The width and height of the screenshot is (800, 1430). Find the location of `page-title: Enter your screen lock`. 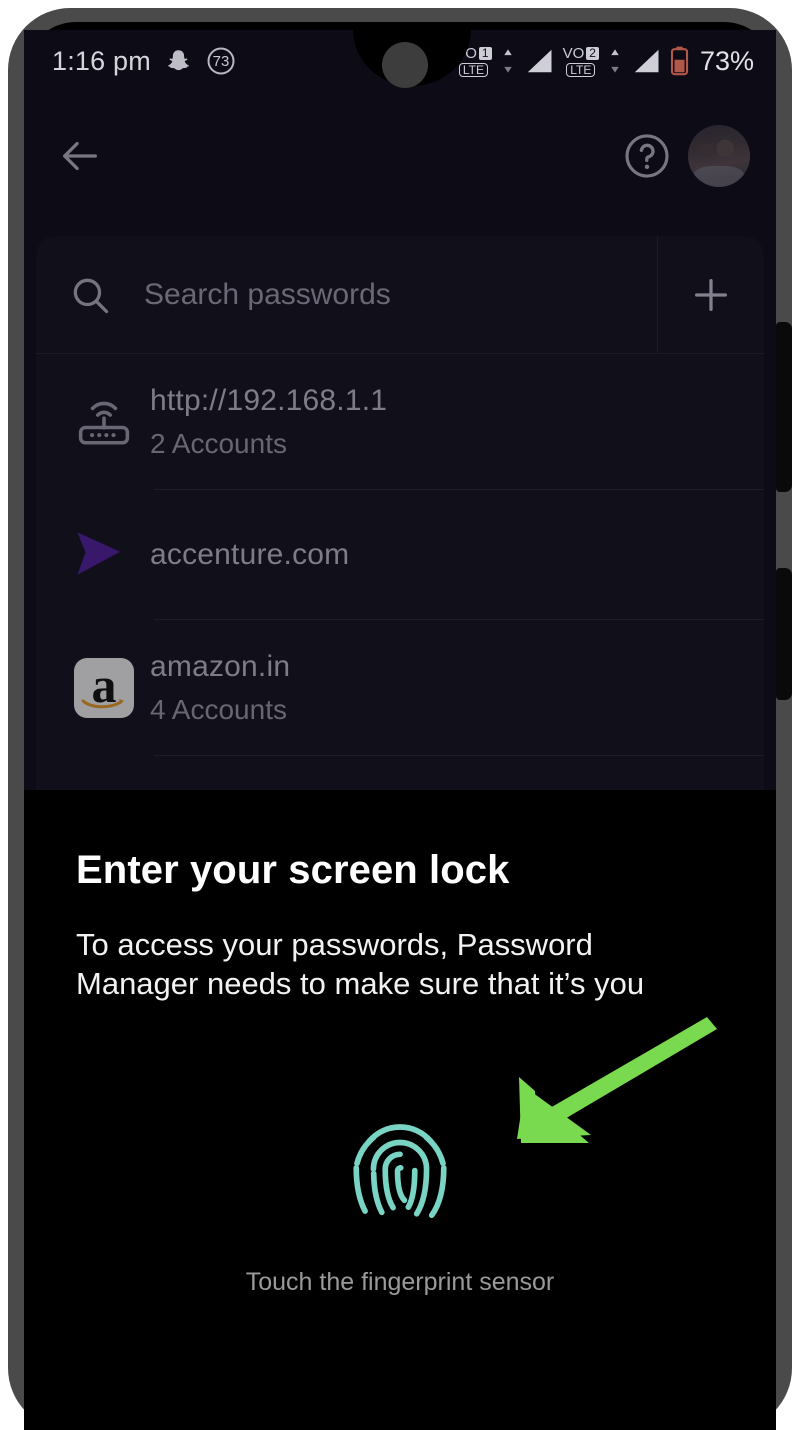

page-title: Enter your screen lock is located at coordinates (293, 870).